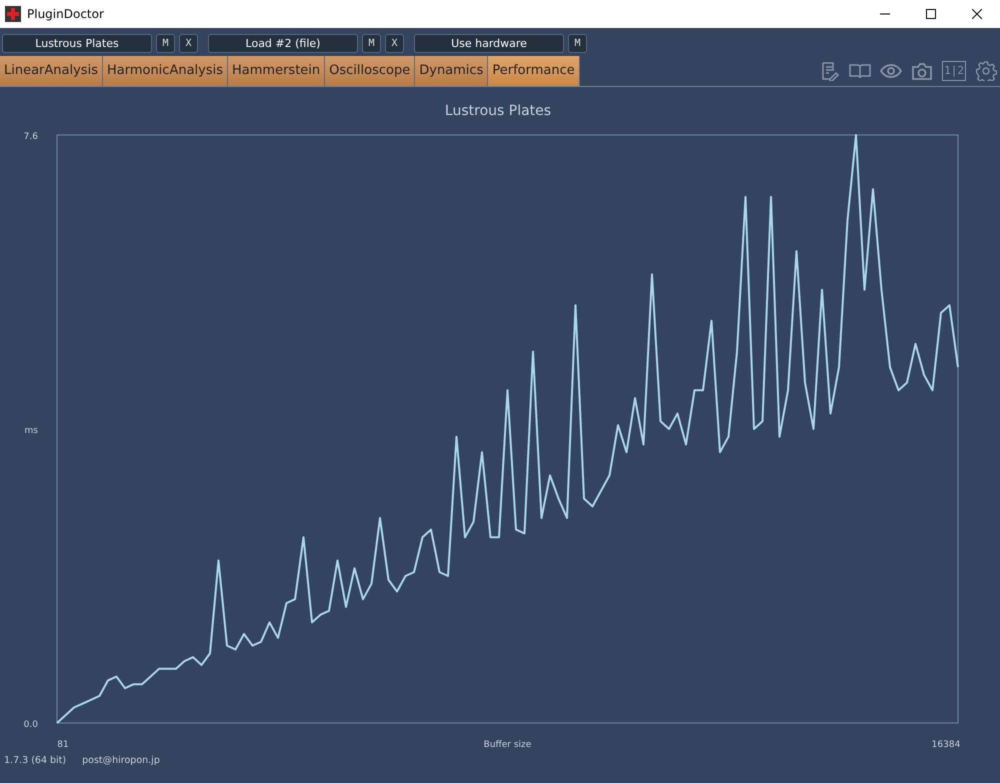 This screenshot has height=783, width=1000. What do you see at coordinates (65, 14) in the screenshot?
I see `window-title: PluginDoctor` at bounding box center [65, 14].